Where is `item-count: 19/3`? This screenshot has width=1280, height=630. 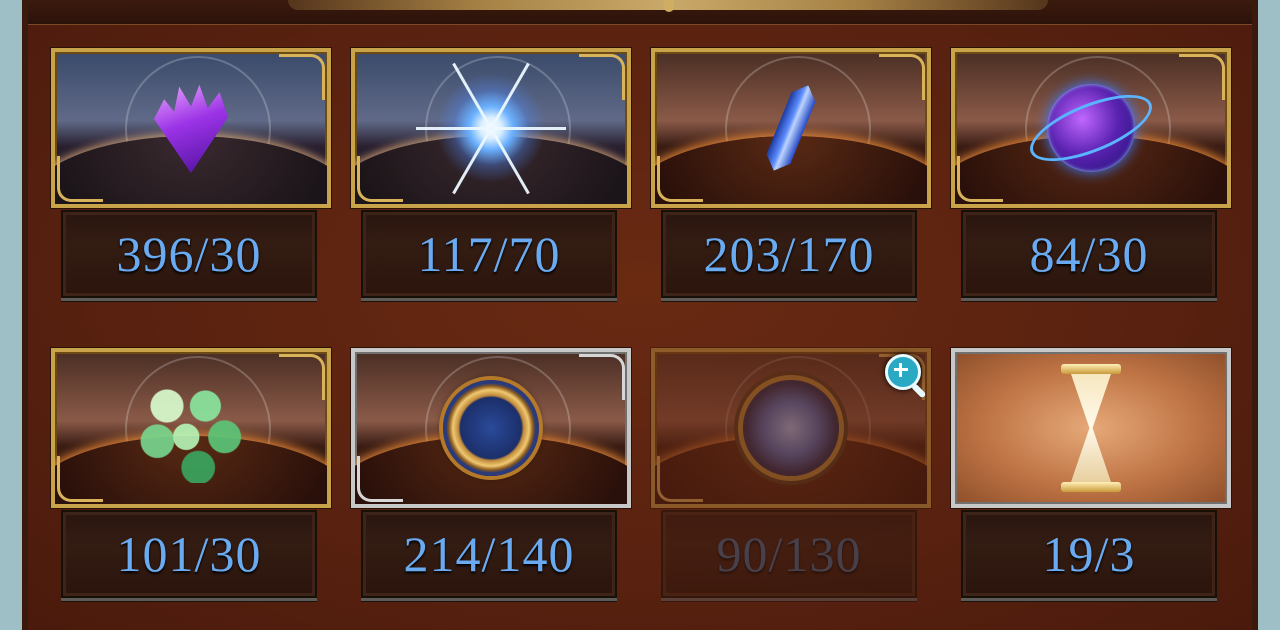
item-count: 19/3 is located at coordinates (1089, 554).